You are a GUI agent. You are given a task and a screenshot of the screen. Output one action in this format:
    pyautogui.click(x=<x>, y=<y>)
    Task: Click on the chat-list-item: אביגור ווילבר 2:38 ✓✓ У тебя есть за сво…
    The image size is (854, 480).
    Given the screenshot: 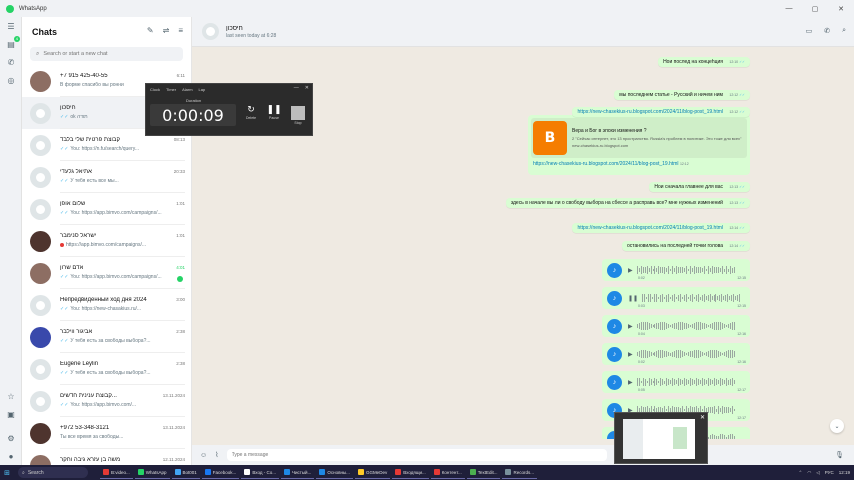 What is the action you would take?
    pyautogui.click(x=106, y=337)
    